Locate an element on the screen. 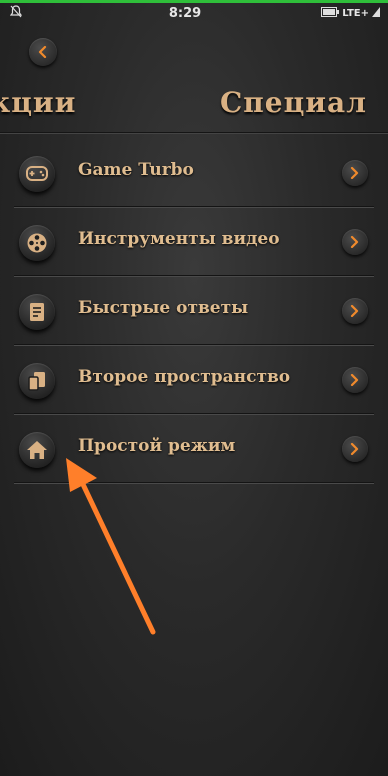 The image size is (388, 776). dual-space-icon is located at coordinates (37, 381).